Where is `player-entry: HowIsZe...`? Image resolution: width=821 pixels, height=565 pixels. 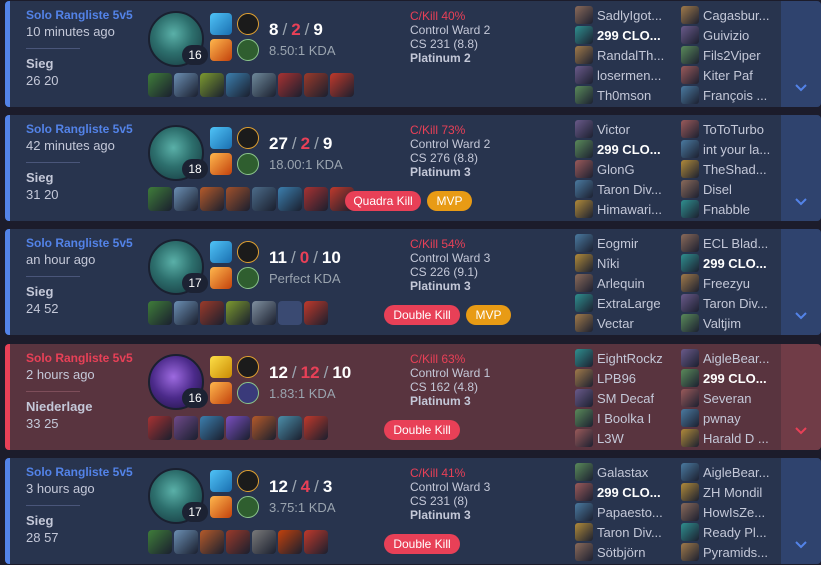 player-entry: HowIsZe... is located at coordinates (731, 512).